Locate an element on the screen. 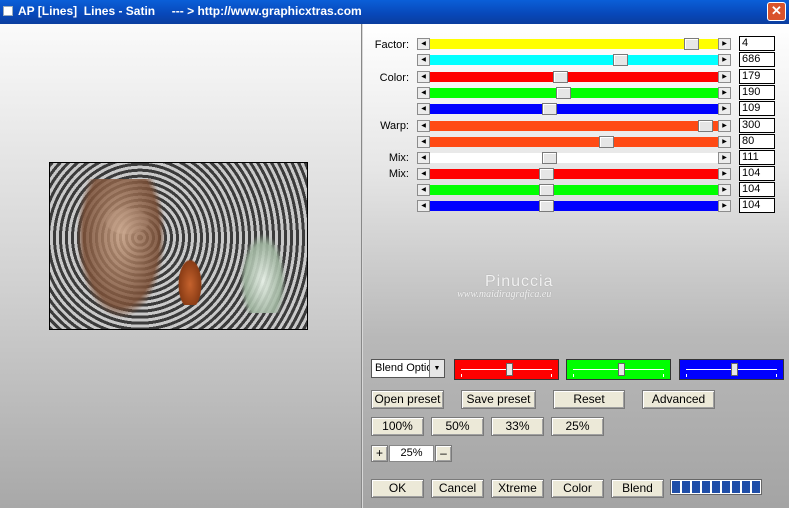  slider-warp: ◀ ▶ 300 is located at coordinates (596, 125).